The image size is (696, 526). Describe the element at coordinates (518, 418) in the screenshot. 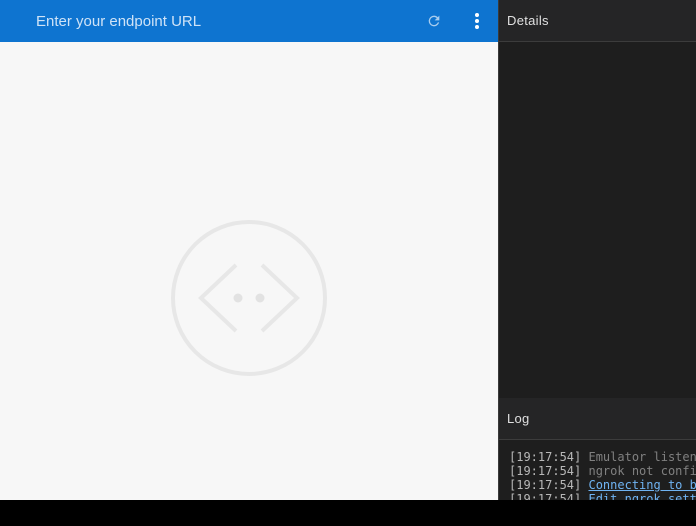

I see `log-panel-title: Log` at that location.